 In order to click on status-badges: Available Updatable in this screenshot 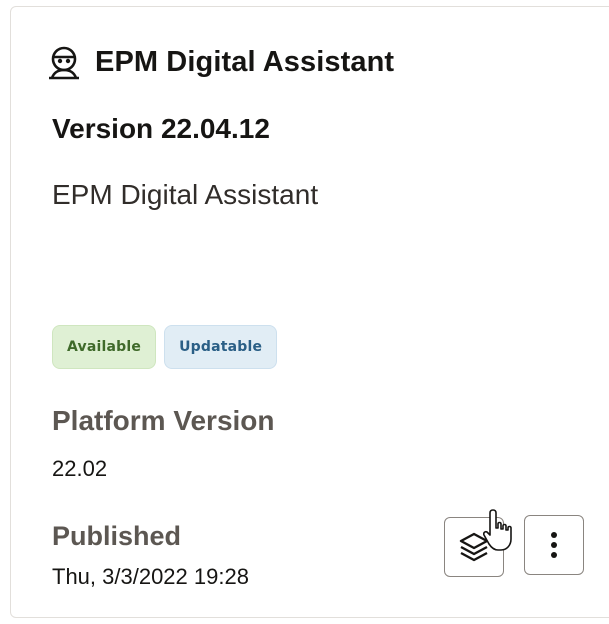, I will do `click(165, 347)`.